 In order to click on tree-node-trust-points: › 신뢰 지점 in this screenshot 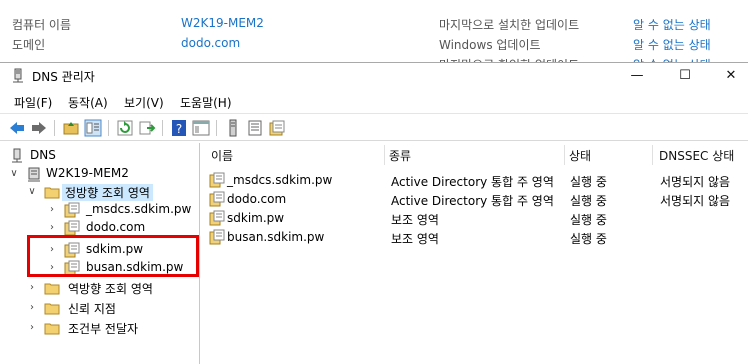, I will do `click(97, 308)`.